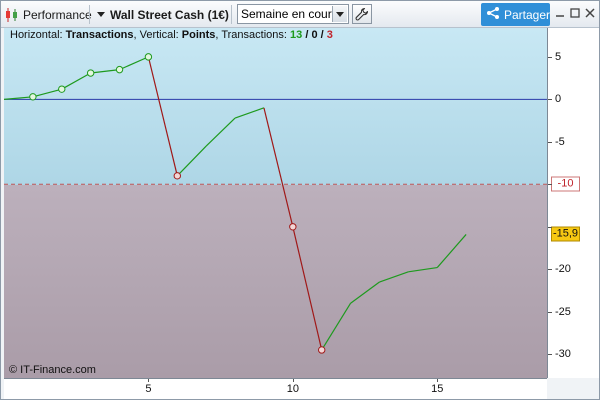 This screenshot has height=400, width=600. I want to click on period-select: Semaine en cours, so click(293, 14).